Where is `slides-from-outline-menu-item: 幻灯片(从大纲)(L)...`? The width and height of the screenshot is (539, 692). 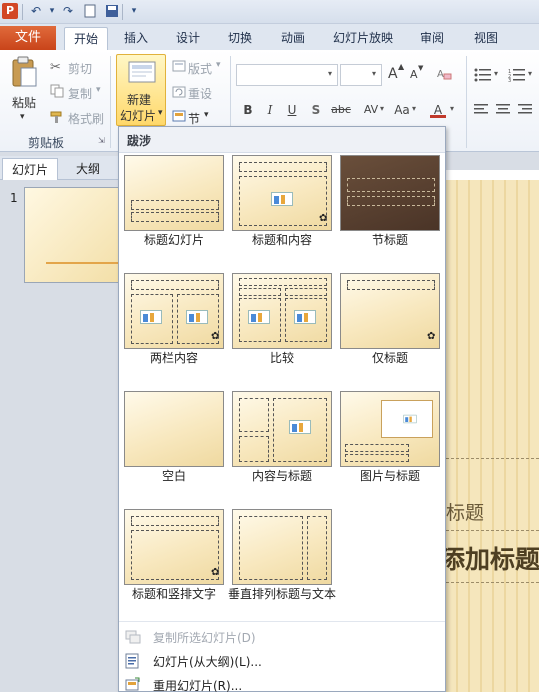 slides-from-outline-menu-item: 幻灯片(从大纲)(L)... is located at coordinates (282, 661).